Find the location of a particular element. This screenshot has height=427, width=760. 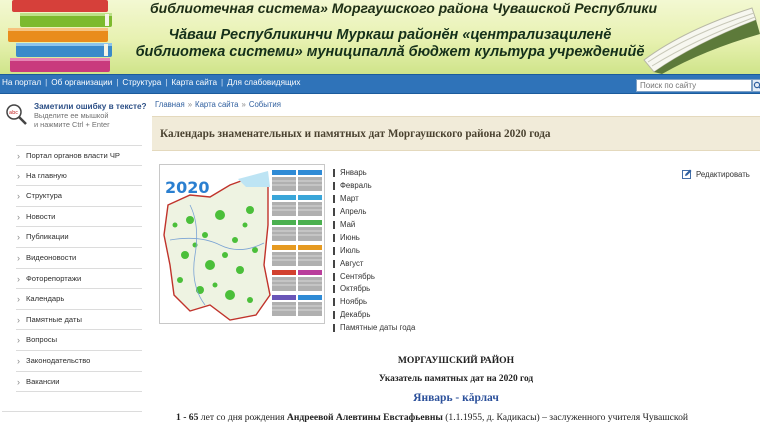

month-link-february: Февраль is located at coordinates (374, 186).